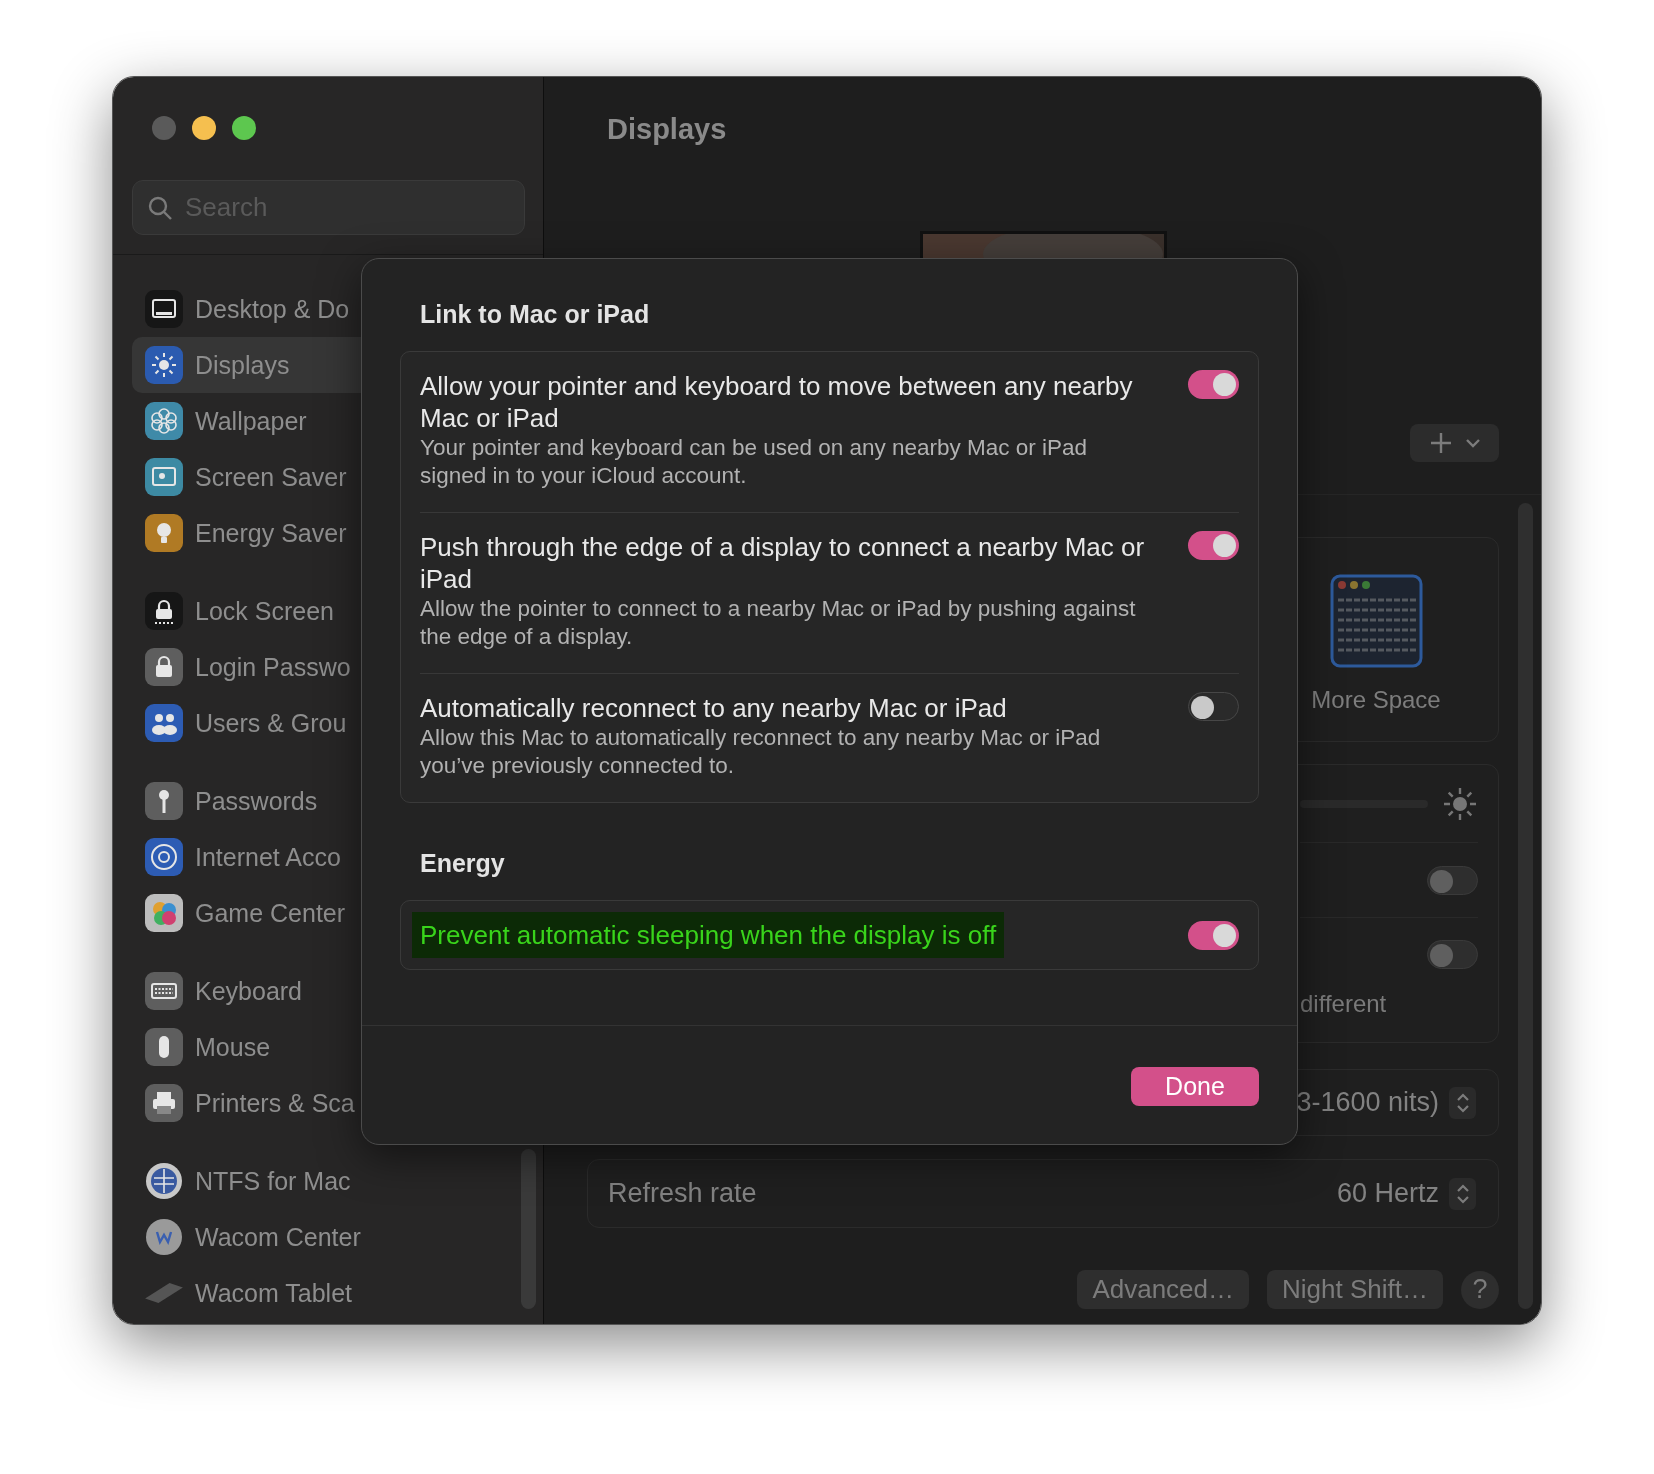  Describe the element at coordinates (1472, 443) in the screenshot. I see `chevron-down-icon` at that location.